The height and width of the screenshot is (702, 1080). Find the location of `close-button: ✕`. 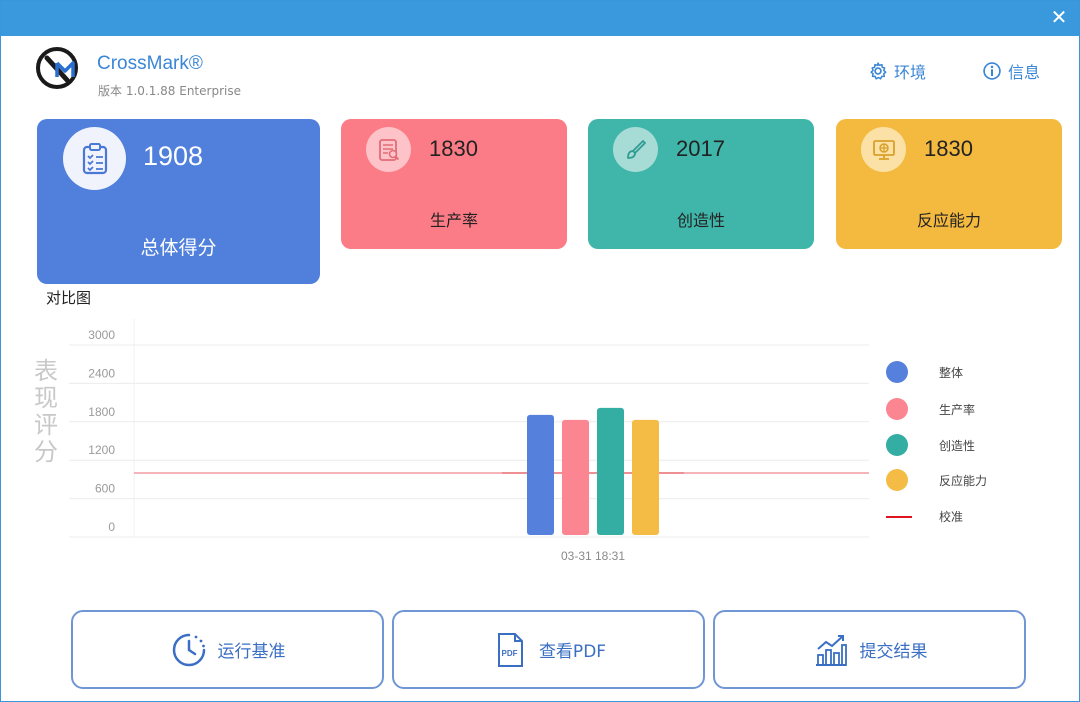

close-button: ✕ is located at coordinates (1059, 17).